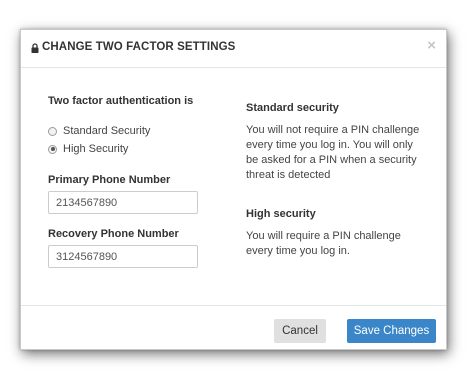 The image size is (474, 380). I want to click on primary-phone-label: Primary Phone Number, so click(109, 180).